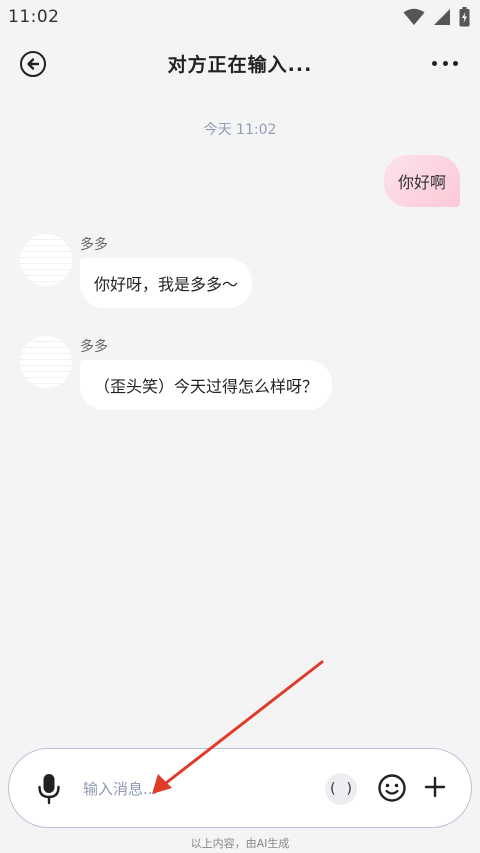 Image resolution: width=480 pixels, height=853 pixels. I want to click on message-input, so click(183, 789).